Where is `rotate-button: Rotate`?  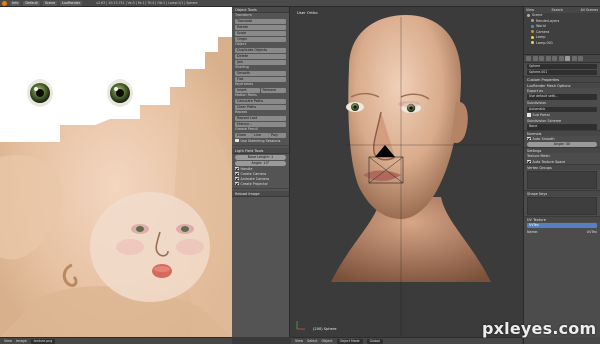
rotate-button: Rotate is located at coordinates (260, 27).